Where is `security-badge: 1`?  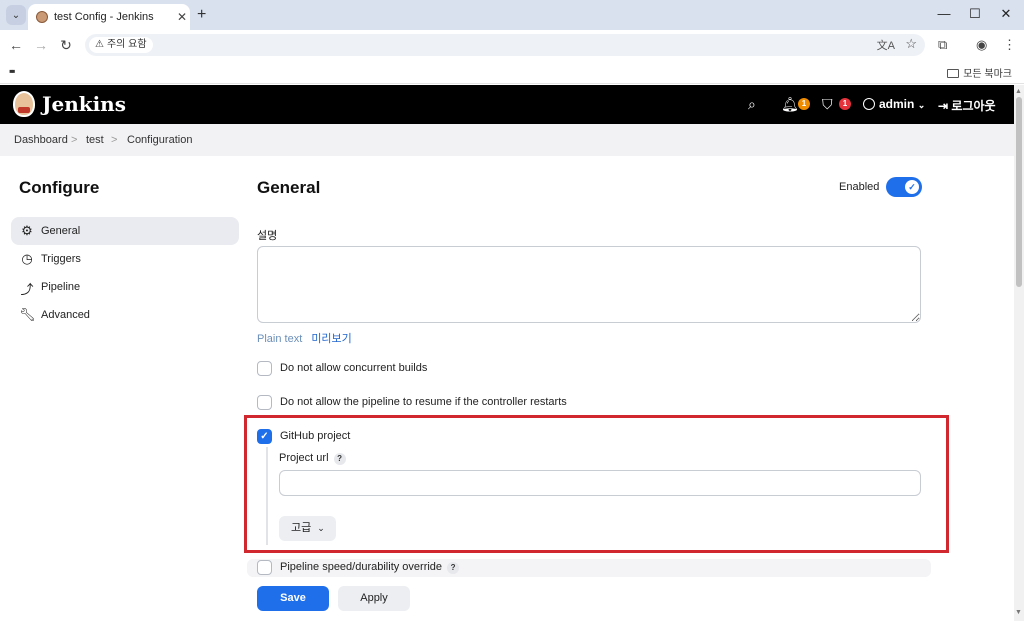
security-badge: 1 is located at coordinates (845, 104).